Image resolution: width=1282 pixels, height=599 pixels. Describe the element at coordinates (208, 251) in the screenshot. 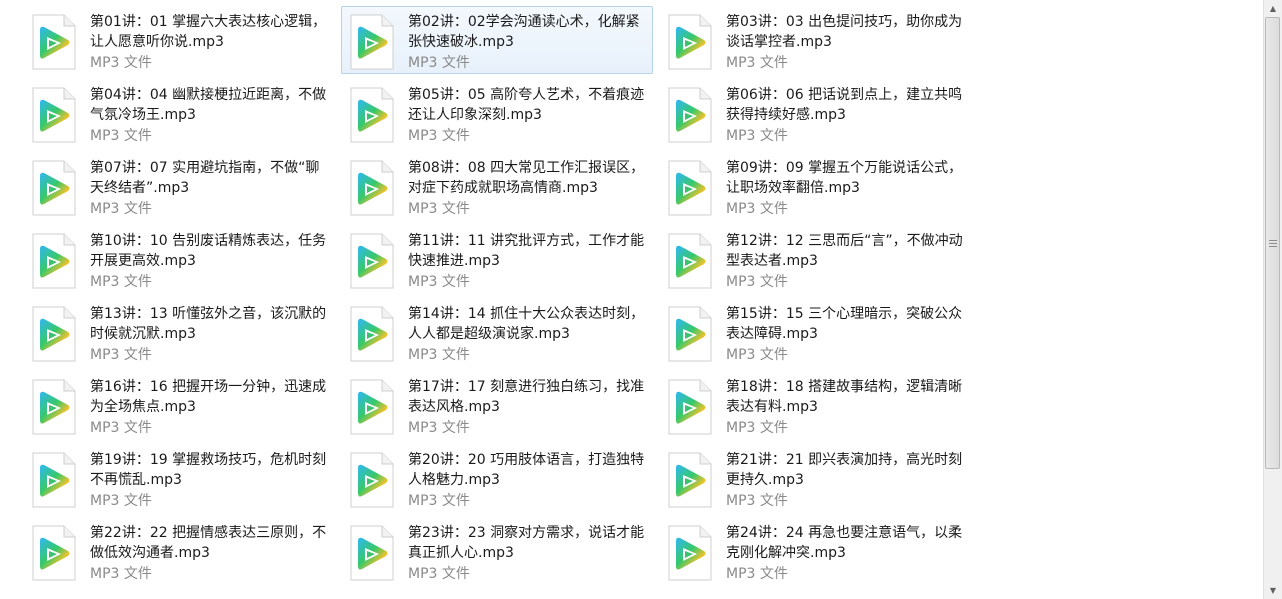

I see `file-name: 第10讲：10 告别废话精炼表达，任务开展更高效.mp3` at that location.